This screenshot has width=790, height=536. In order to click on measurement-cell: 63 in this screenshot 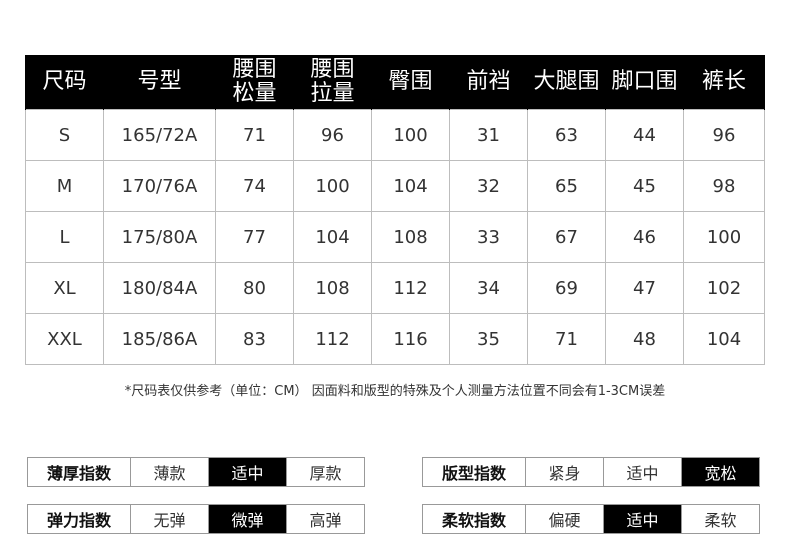, I will do `click(566, 135)`.